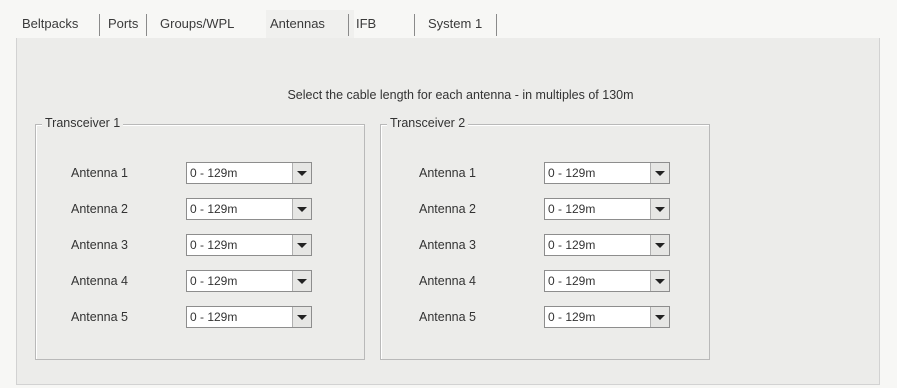  I want to click on tab-ifb: IFB, so click(366, 24).